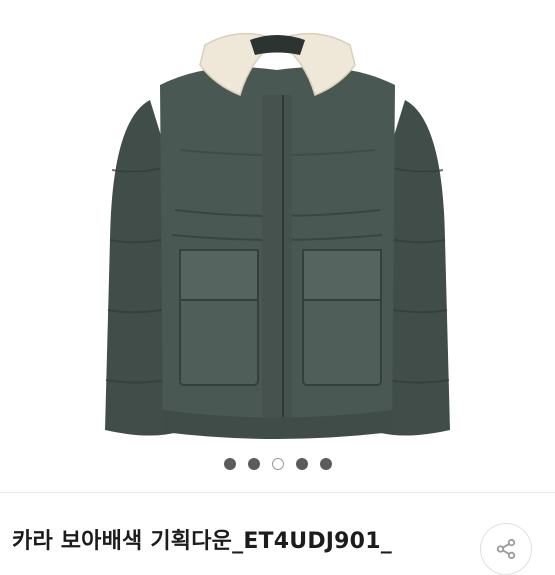  I want to click on share-button, so click(506, 549).